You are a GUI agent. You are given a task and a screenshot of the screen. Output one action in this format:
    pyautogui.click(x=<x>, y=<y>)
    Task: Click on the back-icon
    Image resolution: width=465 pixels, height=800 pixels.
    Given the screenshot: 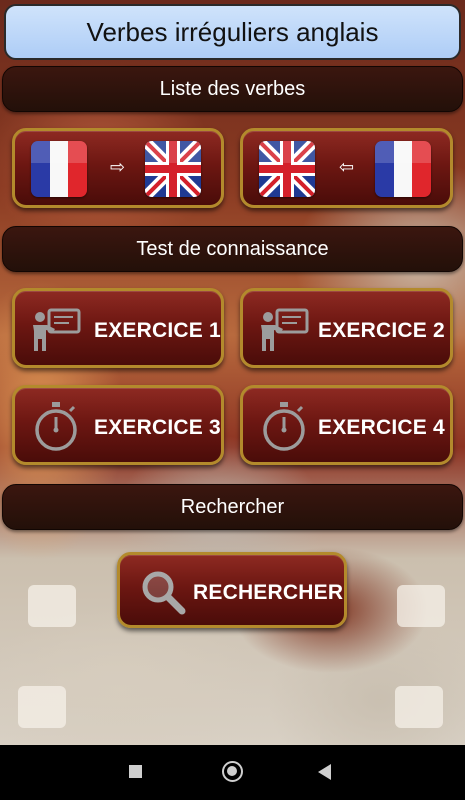 What is the action you would take?
    pyautogui.click(x=324, y=772)
    